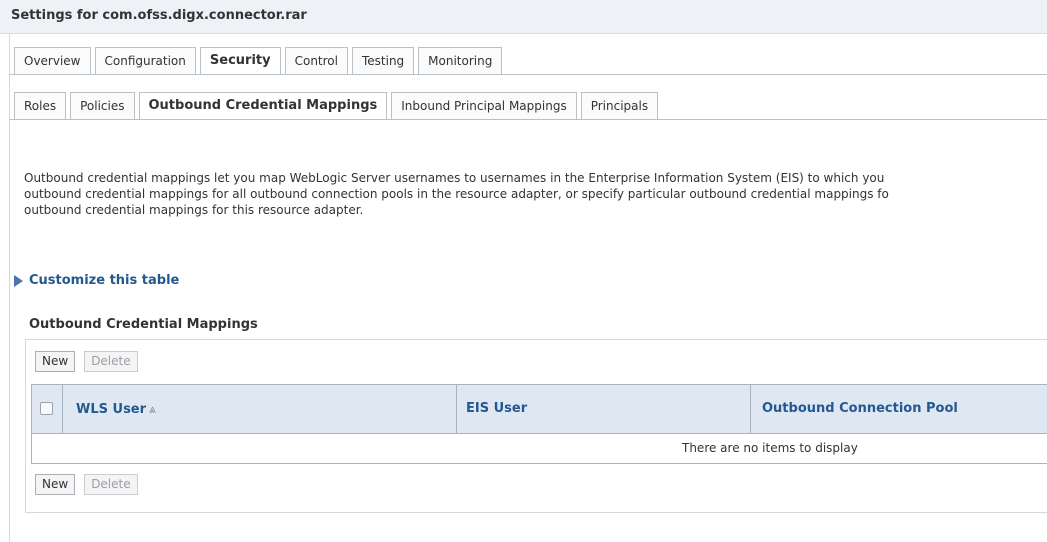  What do you see at coordinates (240, 61) in the screenshot?
I see `tab-security: Security` at bounding box center [240, 61].